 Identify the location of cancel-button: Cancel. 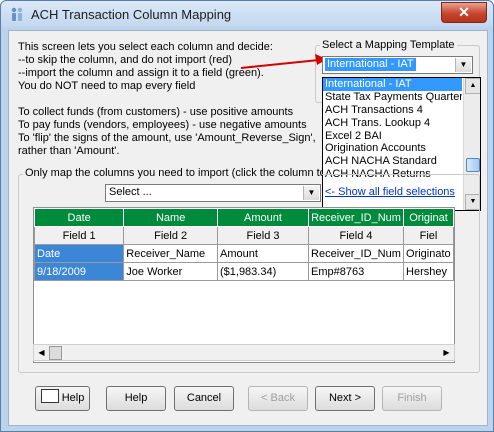
(204, 398).